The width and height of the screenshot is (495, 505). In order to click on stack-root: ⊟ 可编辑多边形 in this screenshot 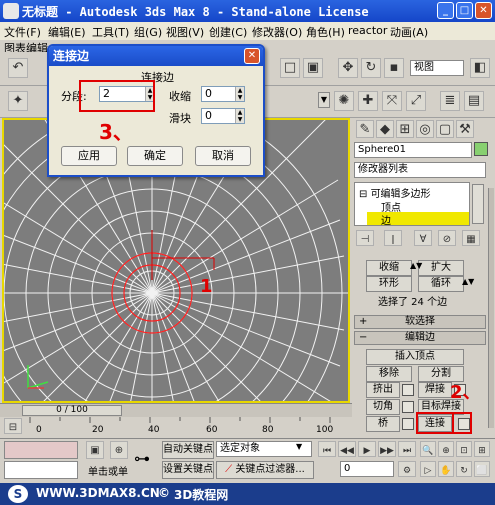, I will do `click(395, 192)`.